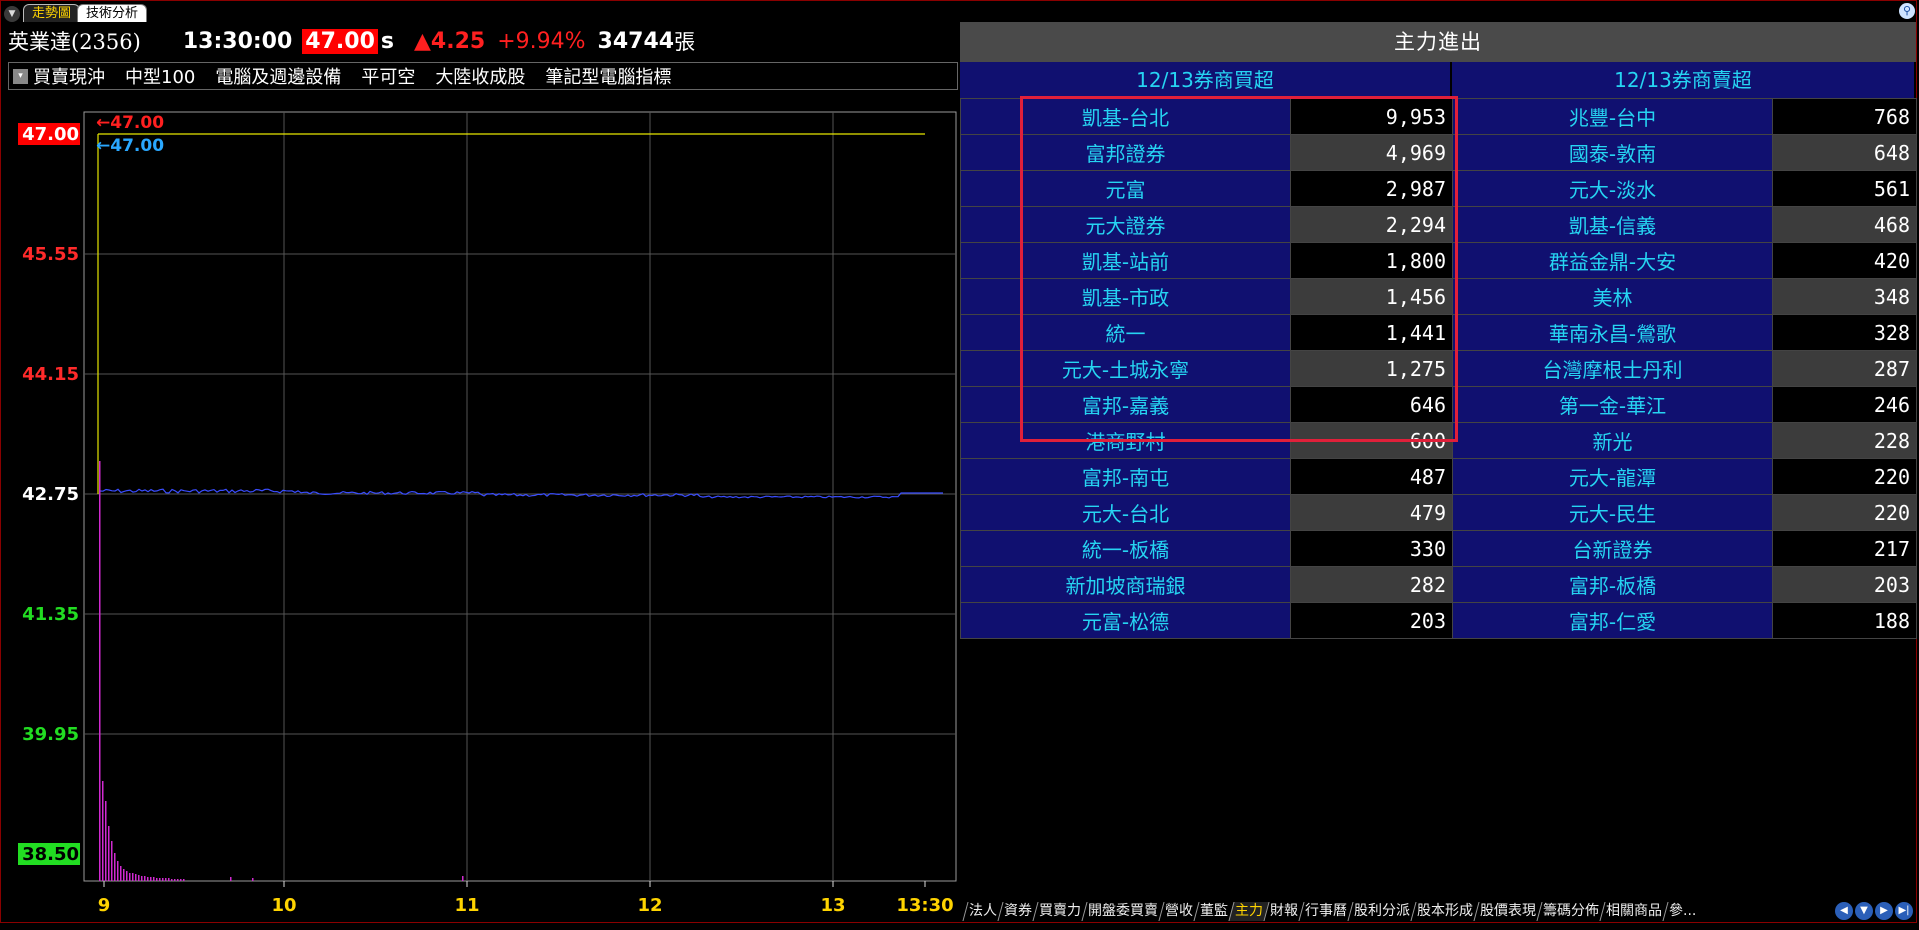 This screenshot has height=930, width=1919. What do you see at coordinates (50, 734) in the screenshot?
I see `y-tick-label: 39.95` at bounding box center [50, 734].